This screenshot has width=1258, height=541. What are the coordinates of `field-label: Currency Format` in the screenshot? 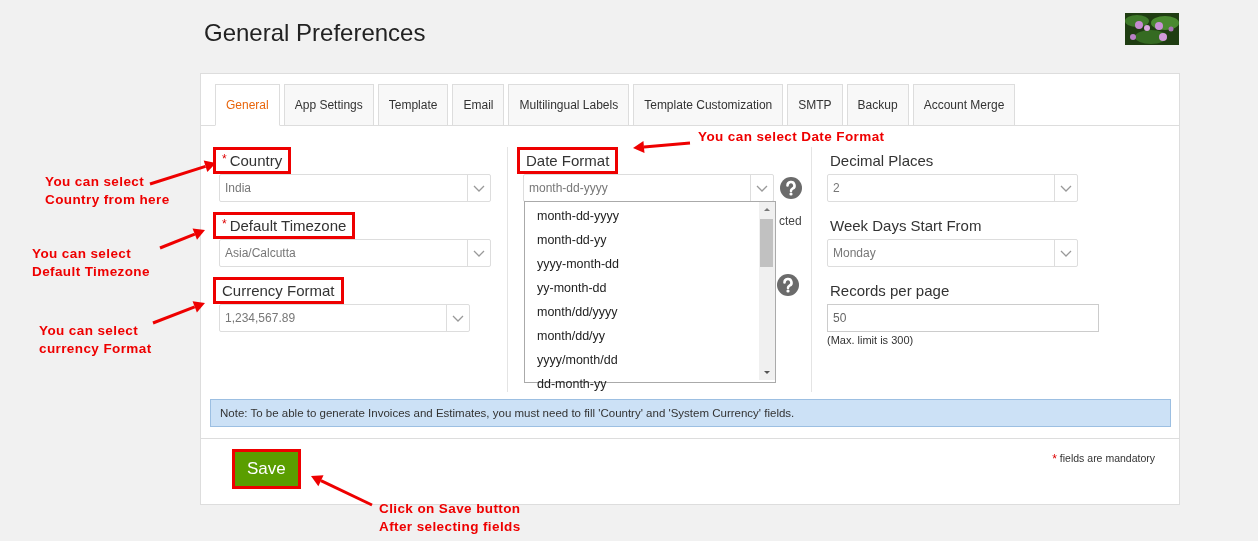 It's located at (278, 290).